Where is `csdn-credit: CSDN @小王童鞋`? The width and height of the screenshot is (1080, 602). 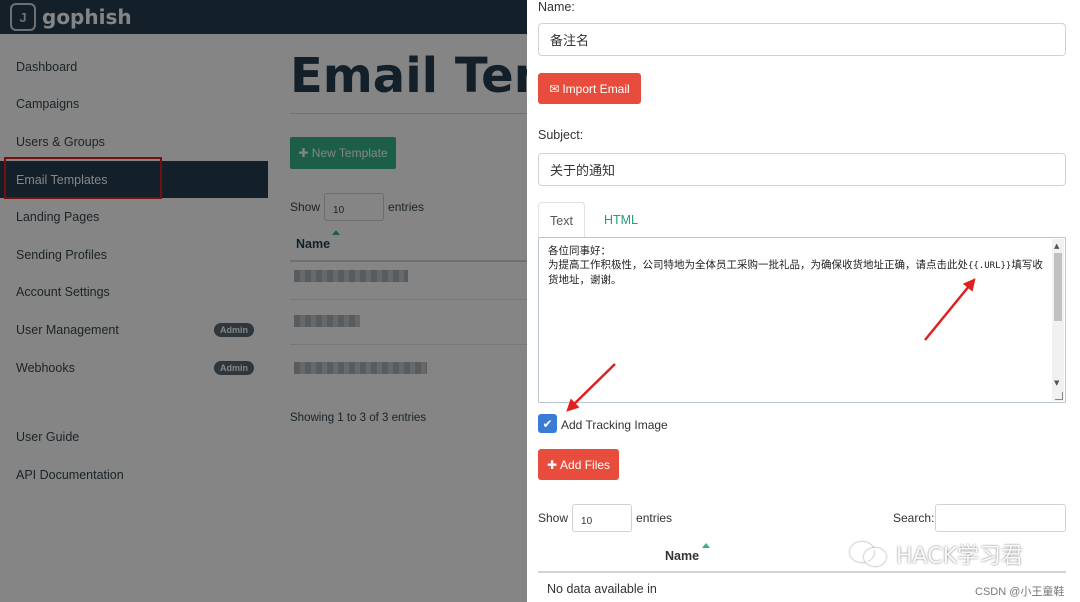
csdn-credit: CSDN @小王童鞋 is located at coordinates (1020, 592).